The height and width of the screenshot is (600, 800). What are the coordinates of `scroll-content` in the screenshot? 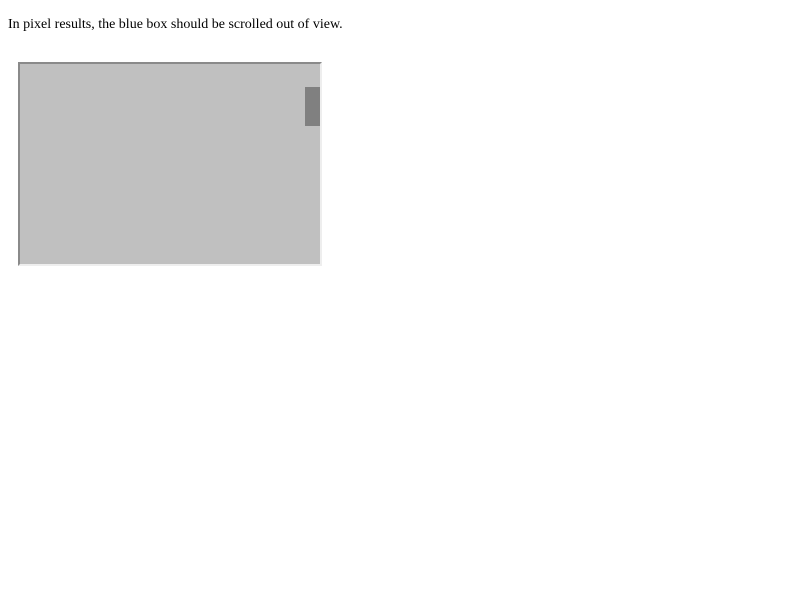 It's located at (162, 164).